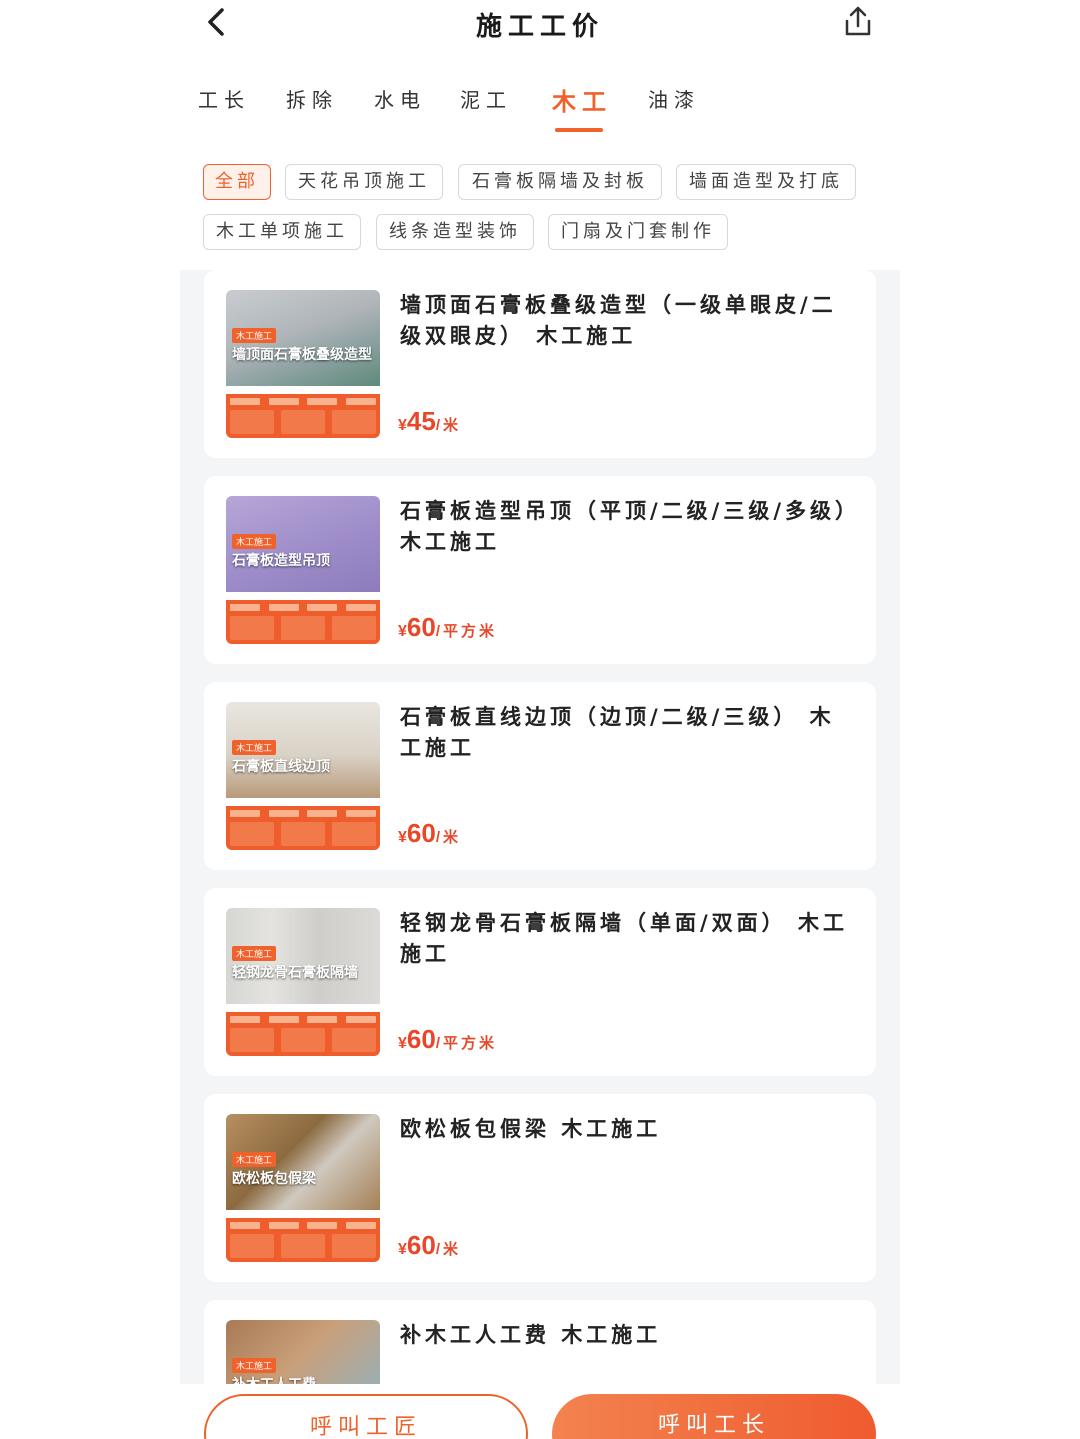  What do you see at coordinates (486, 98) in the screenshot?
I see `tab-masonry: 泥工` at bounding box center [486, 98].